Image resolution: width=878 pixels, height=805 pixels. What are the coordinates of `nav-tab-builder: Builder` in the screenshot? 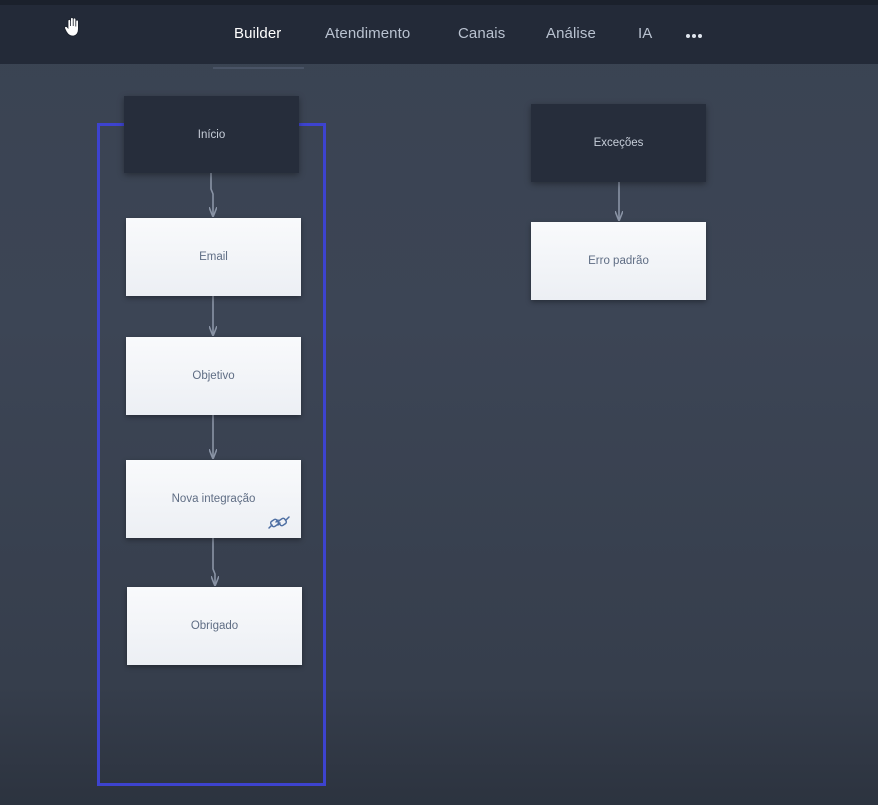 It's located at (257, 33).